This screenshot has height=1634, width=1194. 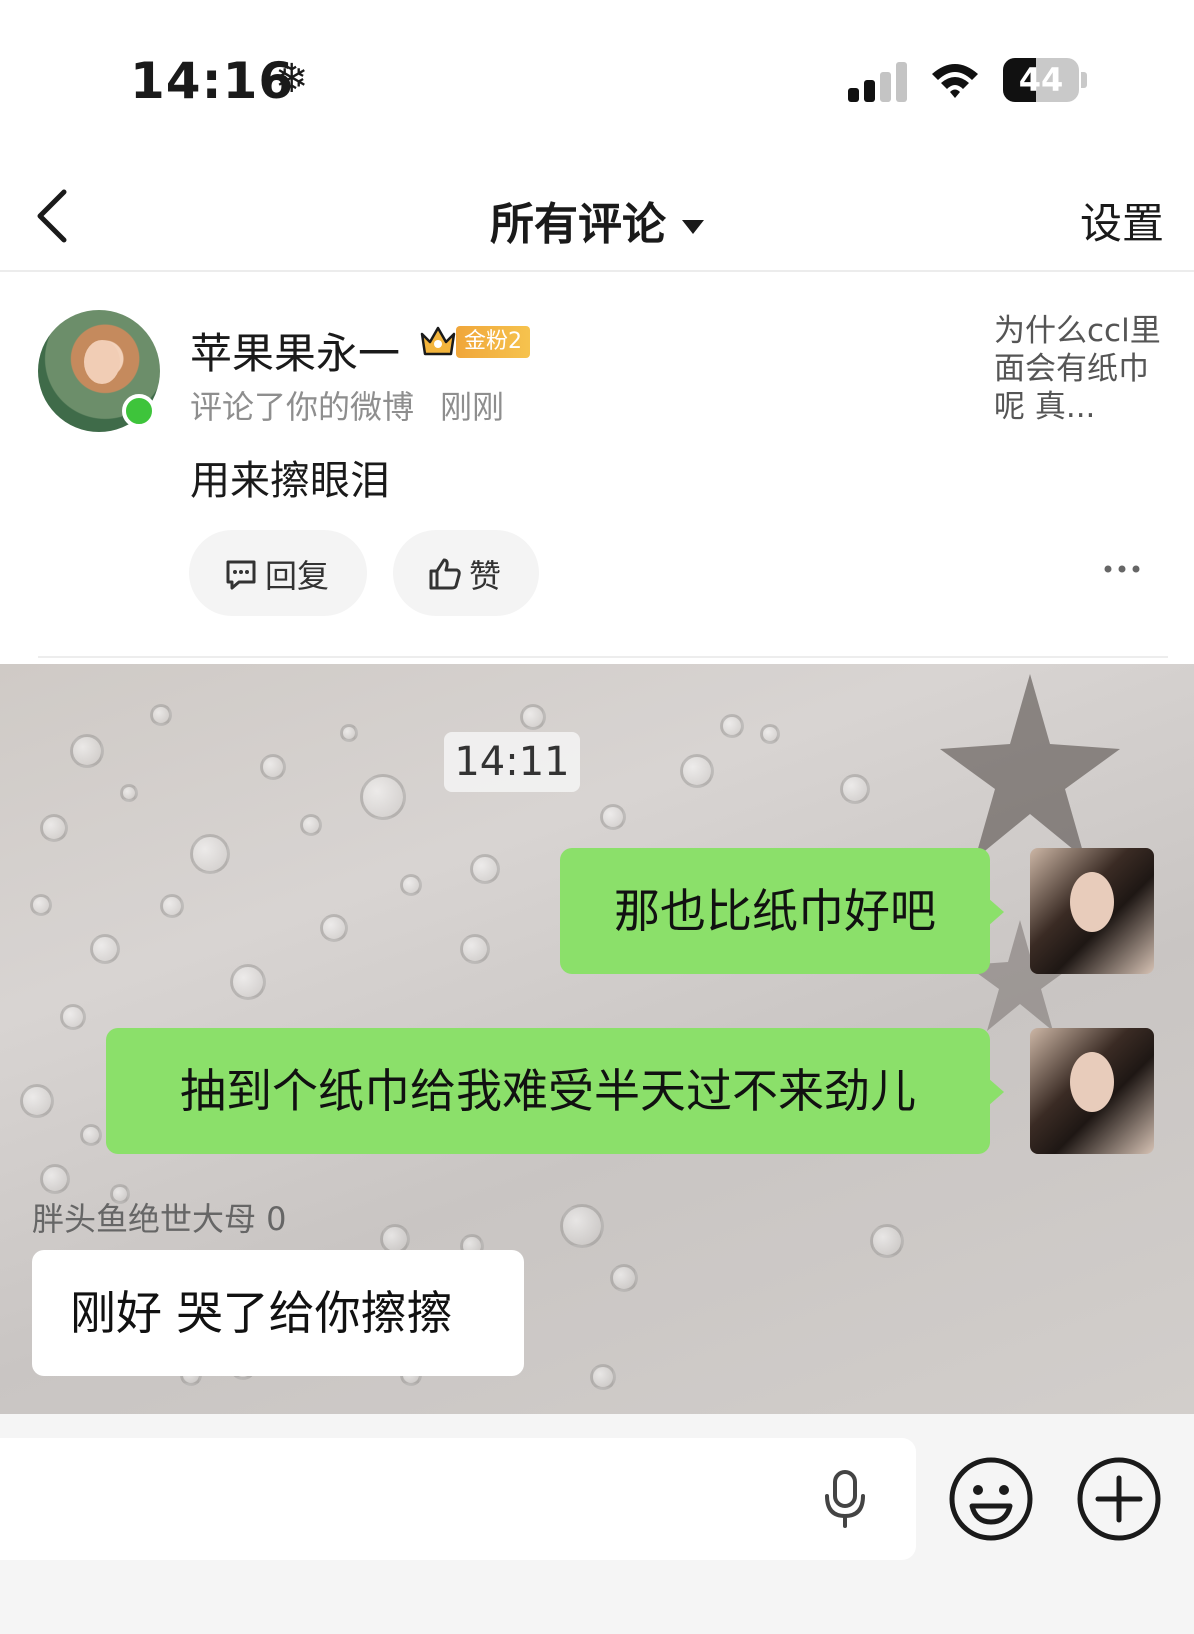 I want to click on comment-meta: 评论了你的微博 刚刚, so click(x=347, y=405).